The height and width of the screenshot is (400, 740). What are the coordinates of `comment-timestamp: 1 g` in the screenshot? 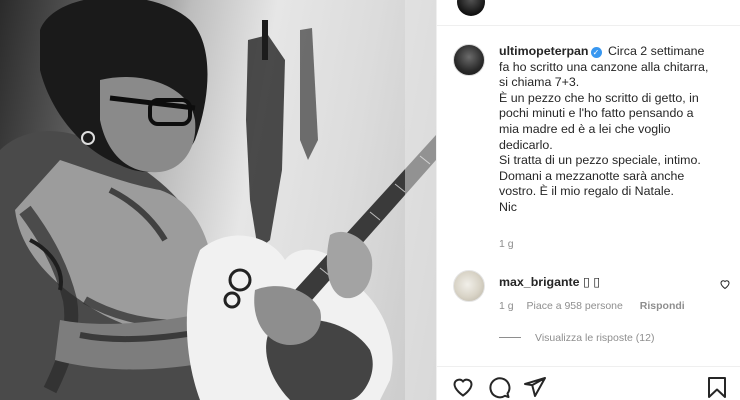 It's located at (506, 306).